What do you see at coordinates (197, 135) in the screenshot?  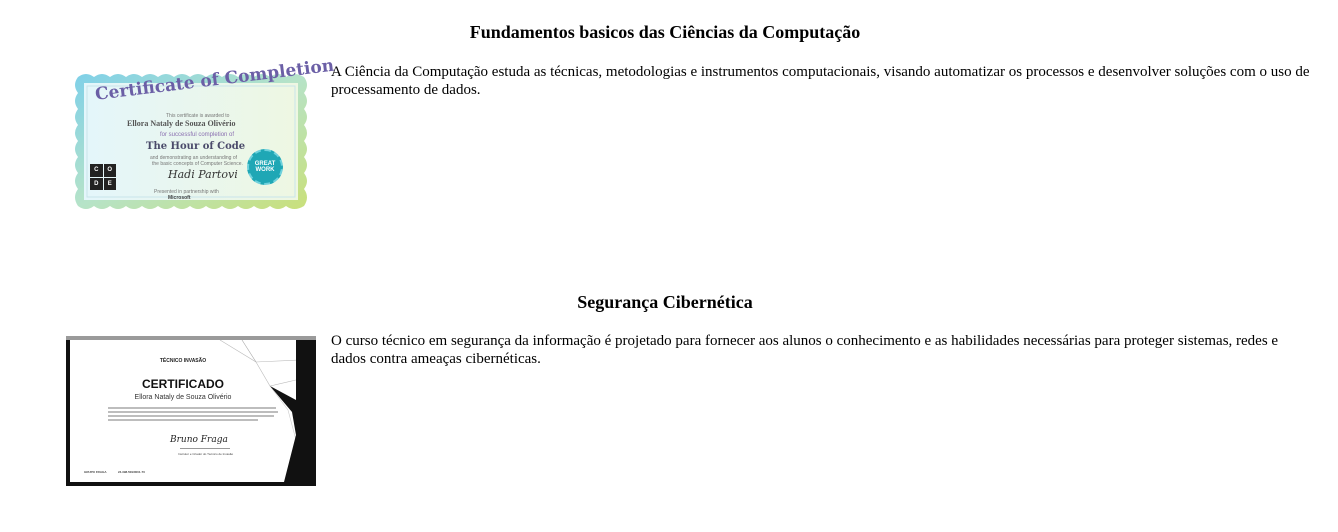 I see `certificate-completion-line: for successful completion of` at bounding box center [197, 135].